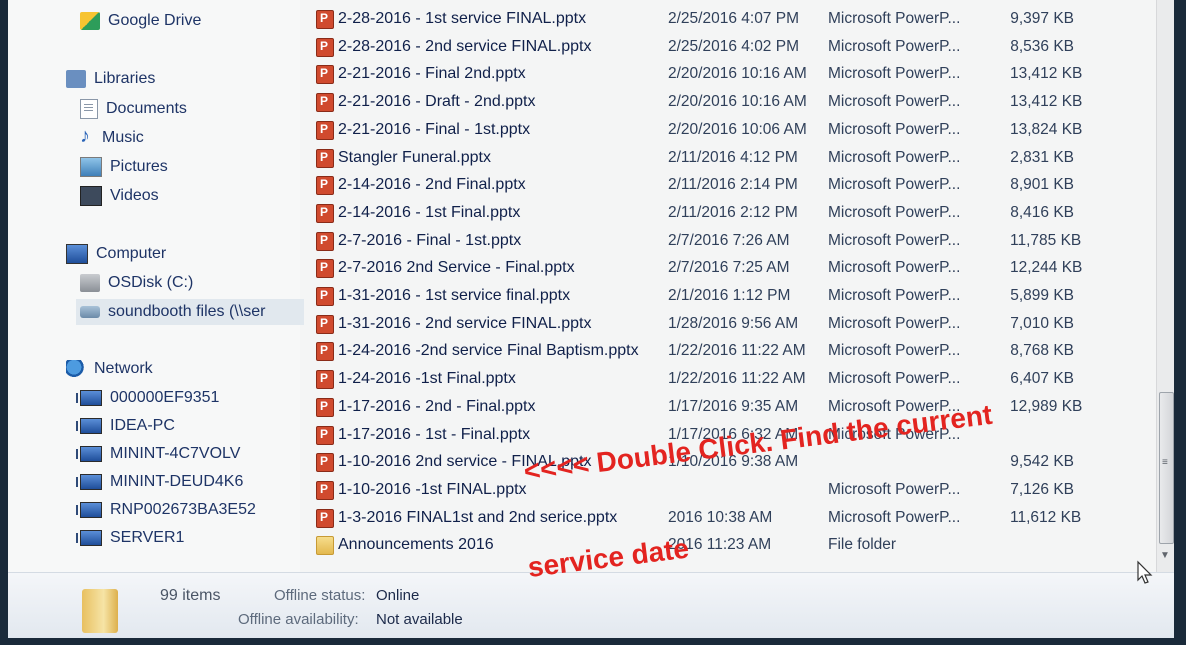 The image size is (1186, 645). I want to click on nav-item-soundbooth-files-ser: soundbooth files (\\ser, so click(190, 312).